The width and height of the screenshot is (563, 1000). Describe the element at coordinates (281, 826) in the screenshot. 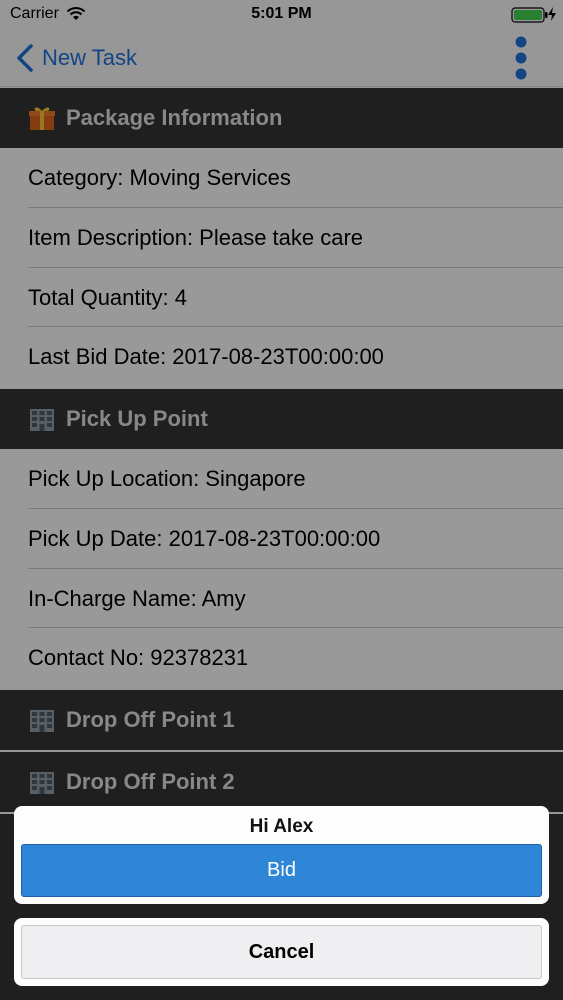

I see `action-sheet-title: Hi Alex` at that location.